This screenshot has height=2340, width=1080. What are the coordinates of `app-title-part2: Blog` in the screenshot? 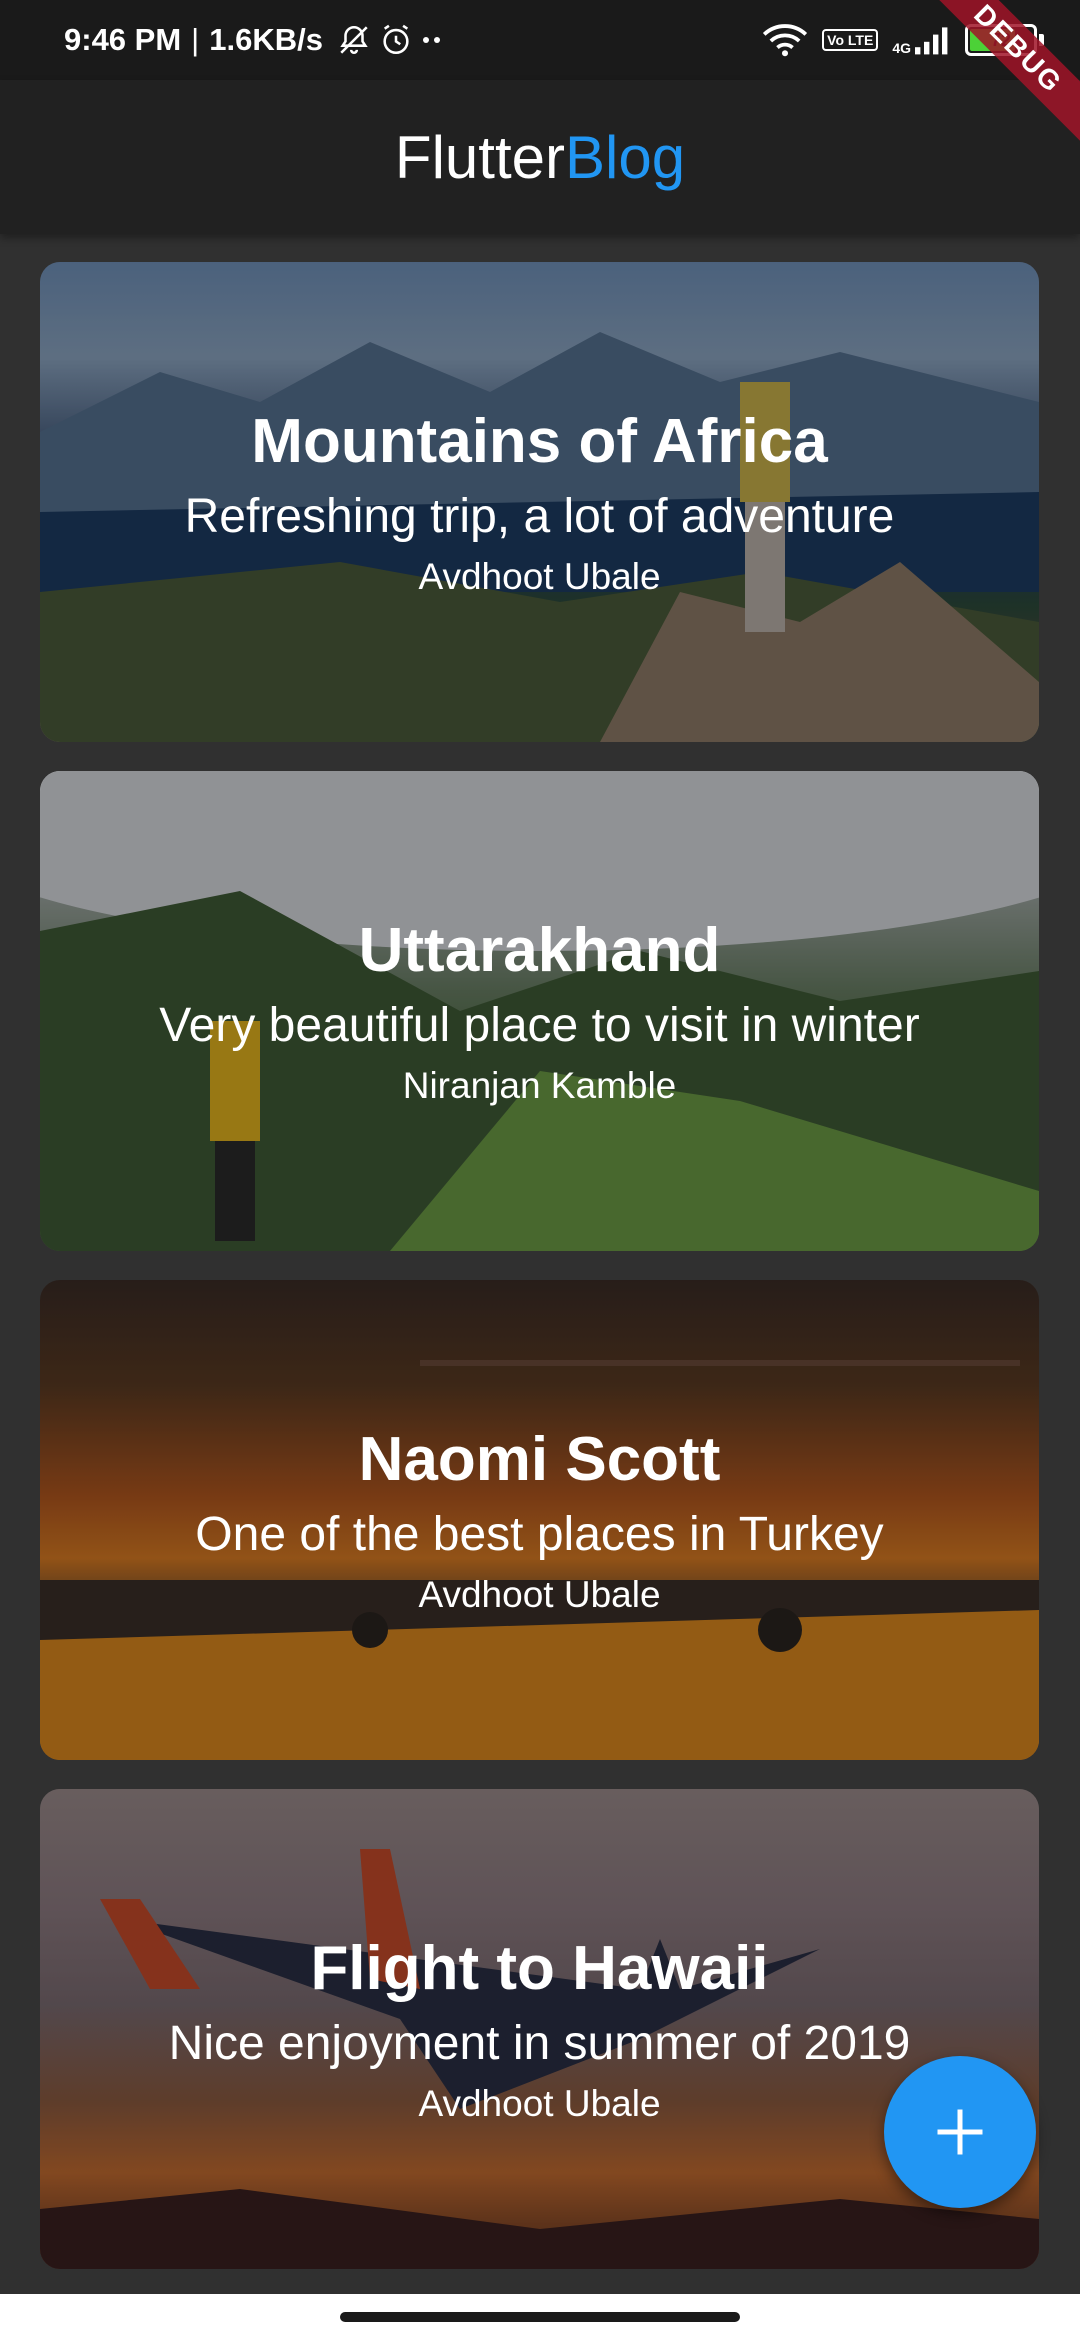 It's located at (625, 157).